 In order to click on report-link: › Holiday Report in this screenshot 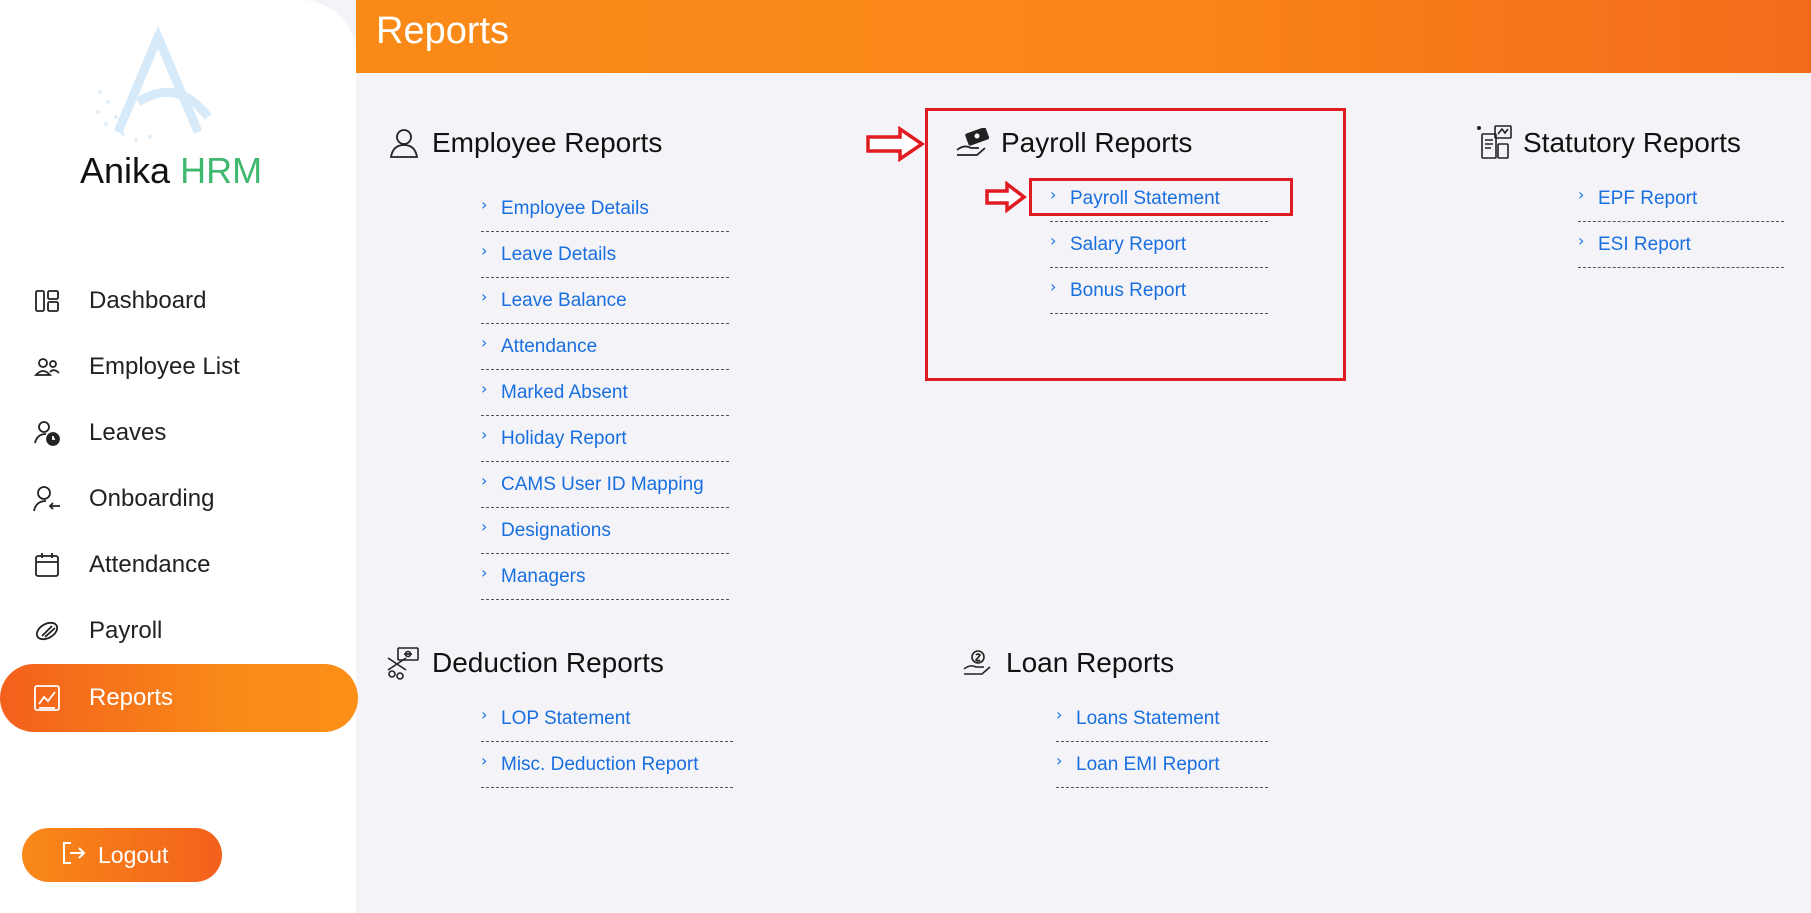, I will do `click(605, 439)`.